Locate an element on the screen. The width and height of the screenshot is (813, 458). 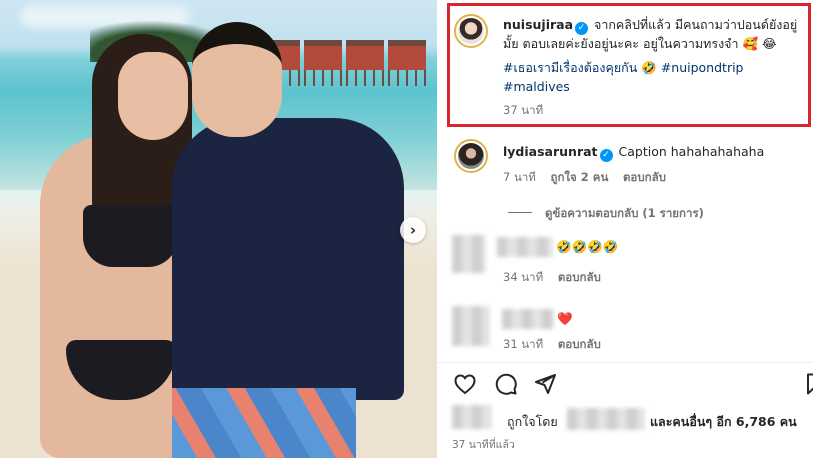
photo-woman-face is located at coordinates (153, 96).